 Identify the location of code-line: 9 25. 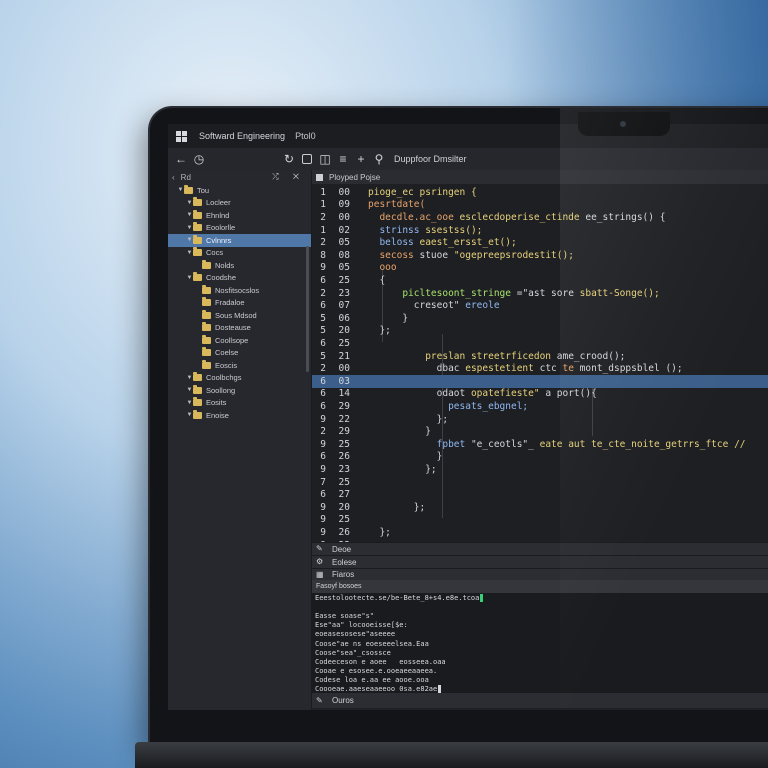
(540, 520).